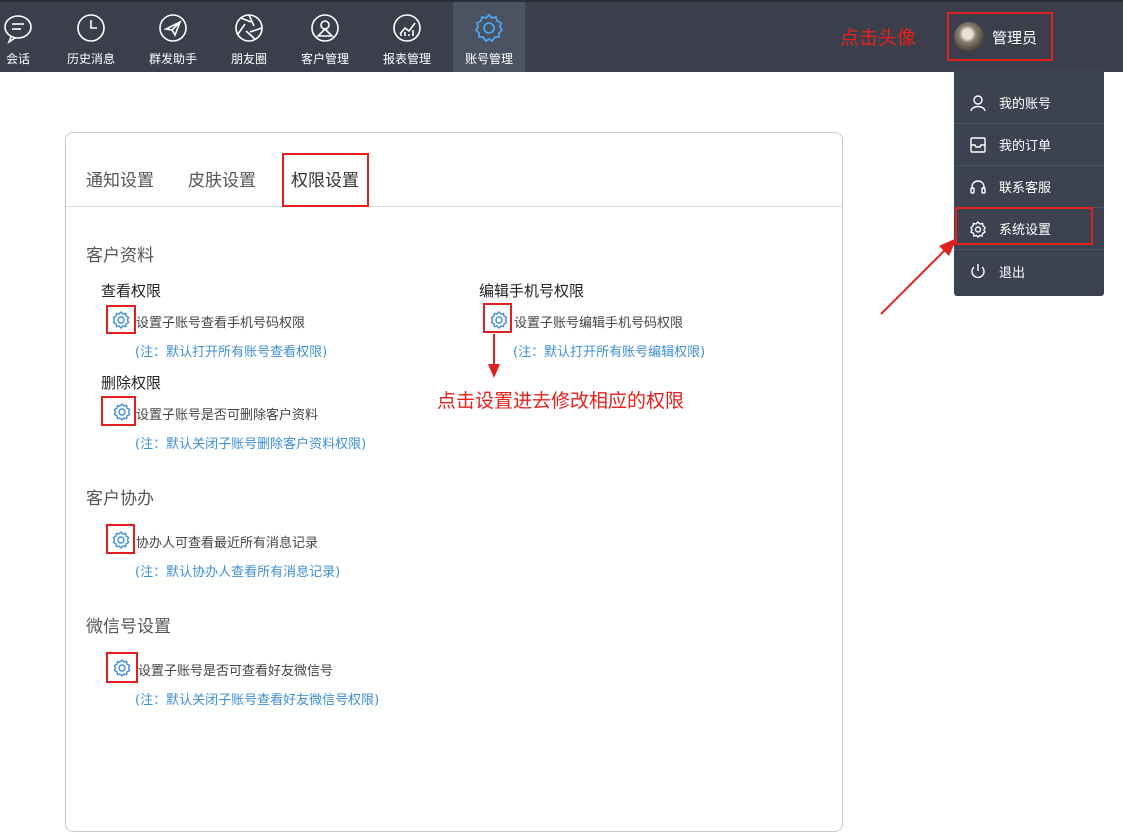 This screenshot has width=1123, height=839. Describe the element at coordinates (18, 29) in the screenshot. I see `chat-icon` at that location.